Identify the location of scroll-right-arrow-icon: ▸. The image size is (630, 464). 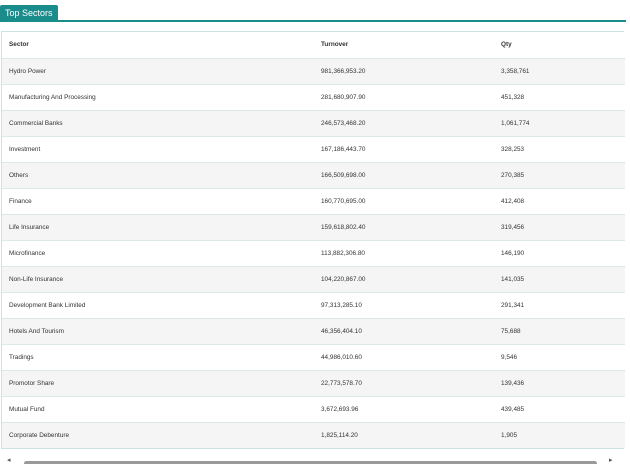
(611, 460).